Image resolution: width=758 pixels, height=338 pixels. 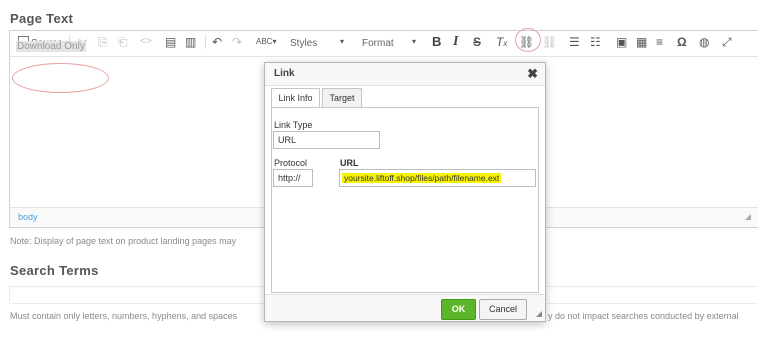 I want to click on italic-button: I, so click(x=455, y=42).